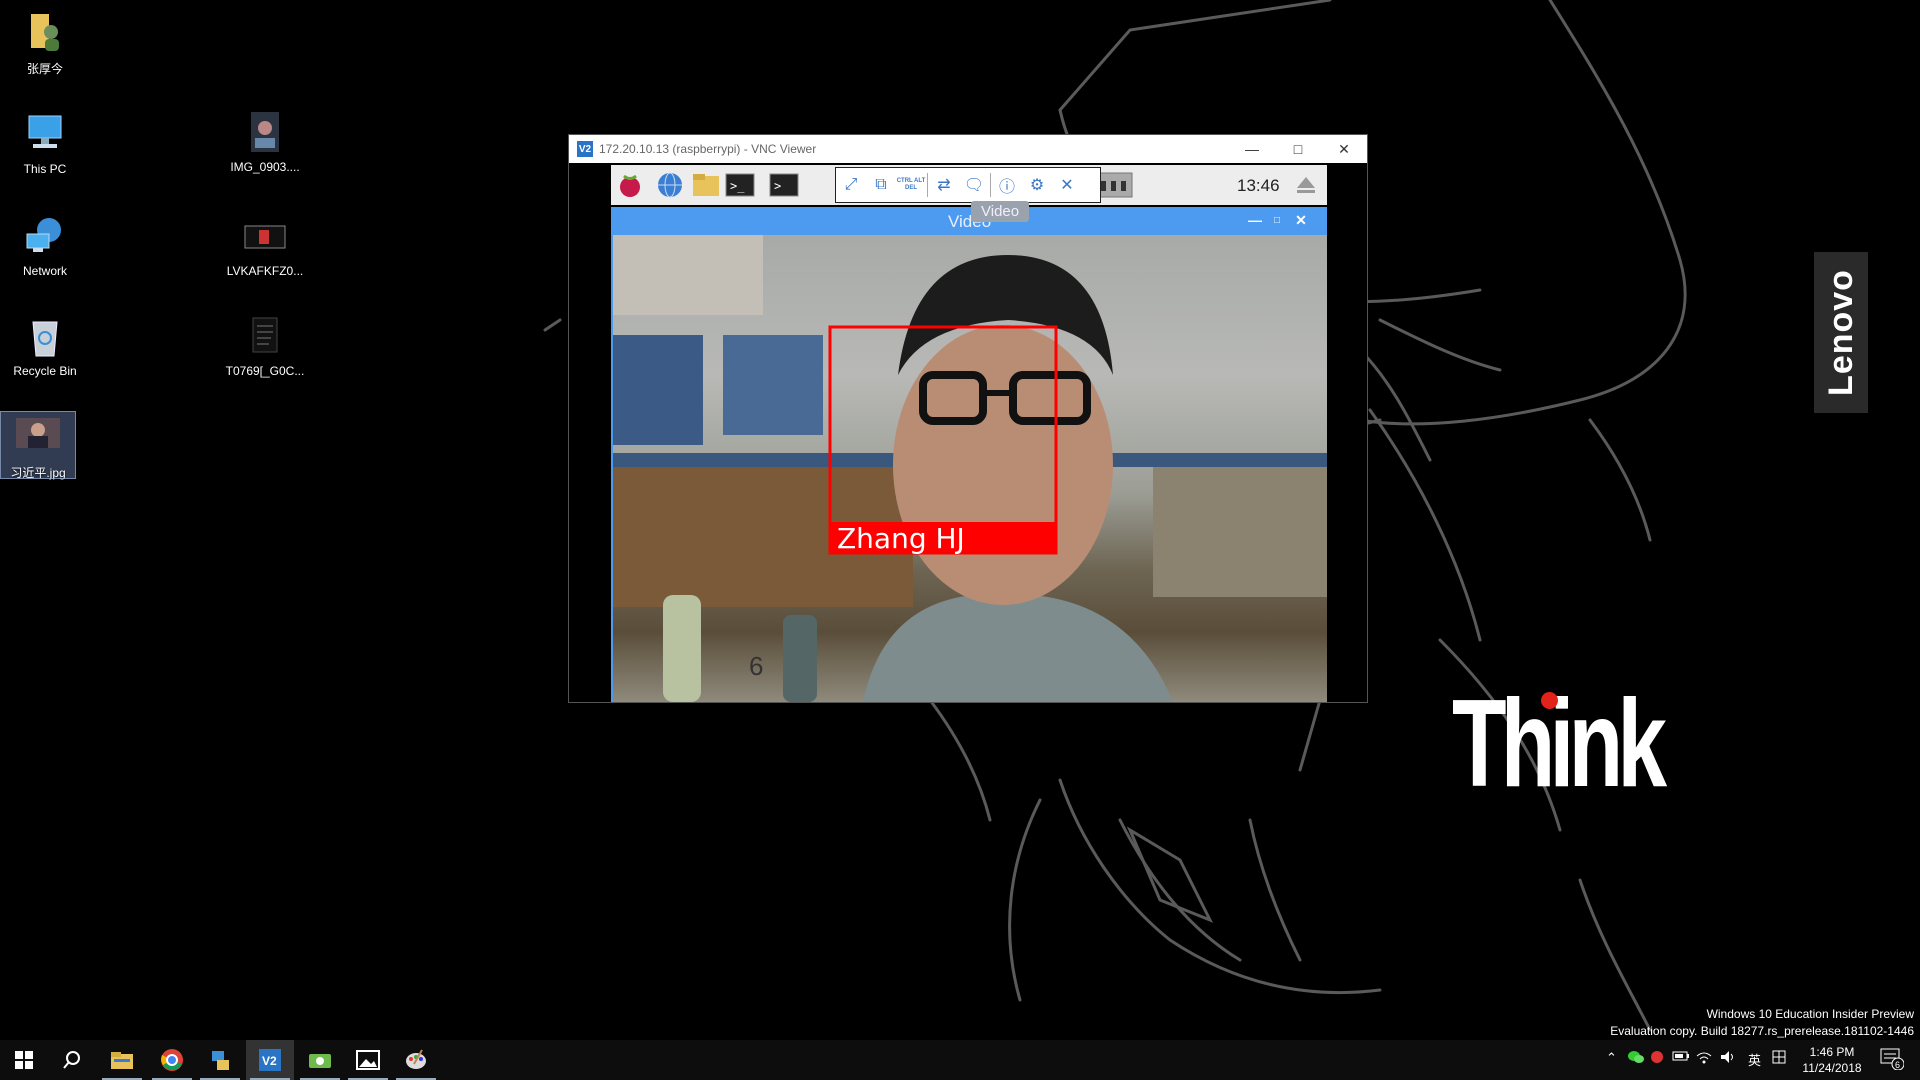  Describe the element at coordinates (969, 221) in the screenshot. I see `video-title-bar: Video — □ ✕` at that location.